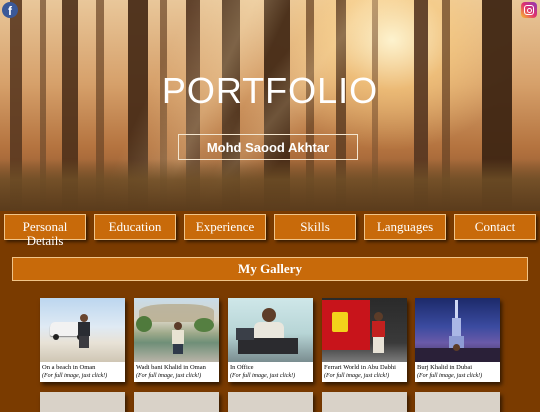  I want to click on gallery-title: My Gallery, so click(270, 269).